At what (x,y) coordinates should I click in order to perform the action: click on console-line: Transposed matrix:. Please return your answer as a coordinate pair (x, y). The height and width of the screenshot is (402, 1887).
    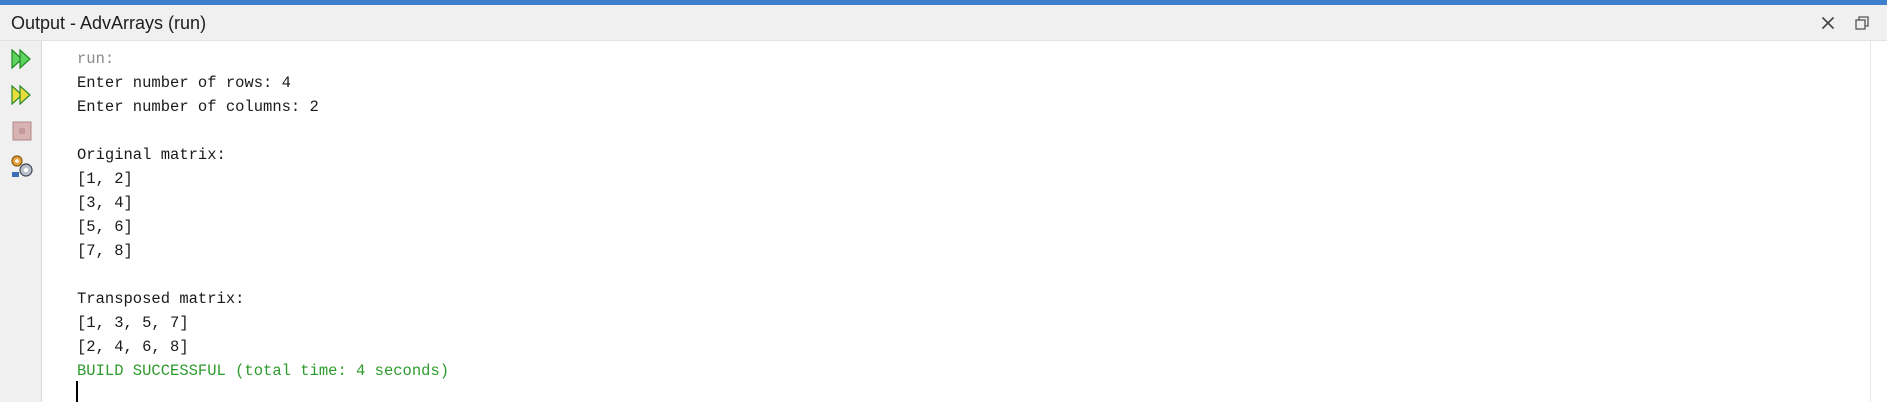
    Looking at the image, I should click on (161, 299).